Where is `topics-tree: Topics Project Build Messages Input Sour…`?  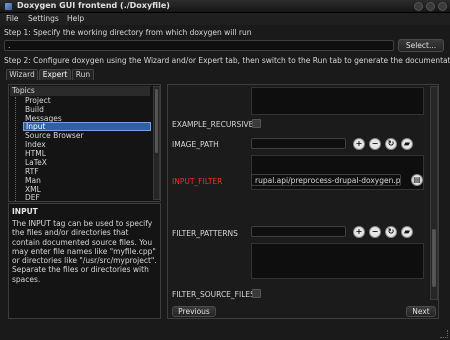 topics-tree: Topics Project Build Messages Input Sour… is located at coordinates (84, 143).